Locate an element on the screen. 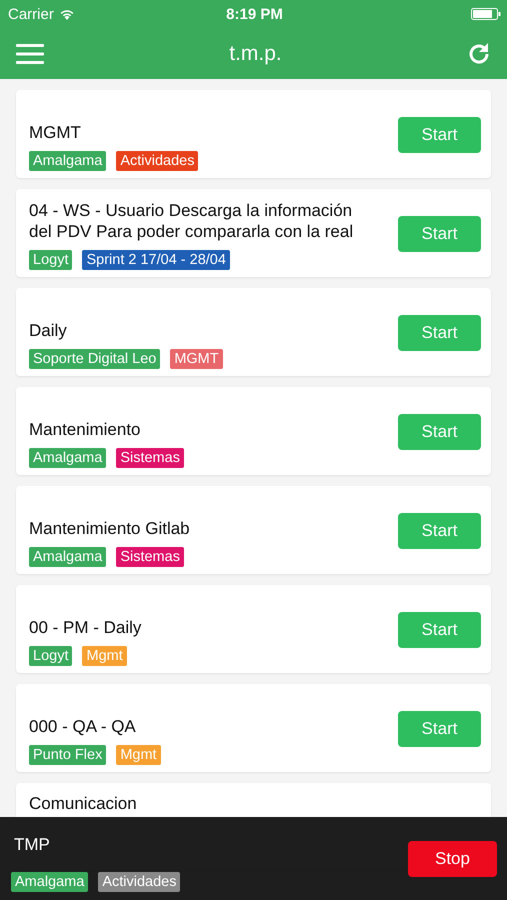 The height and width of the screenshot is (900, 507). task-title: Comunicacion is located at coordinates (83, 803).